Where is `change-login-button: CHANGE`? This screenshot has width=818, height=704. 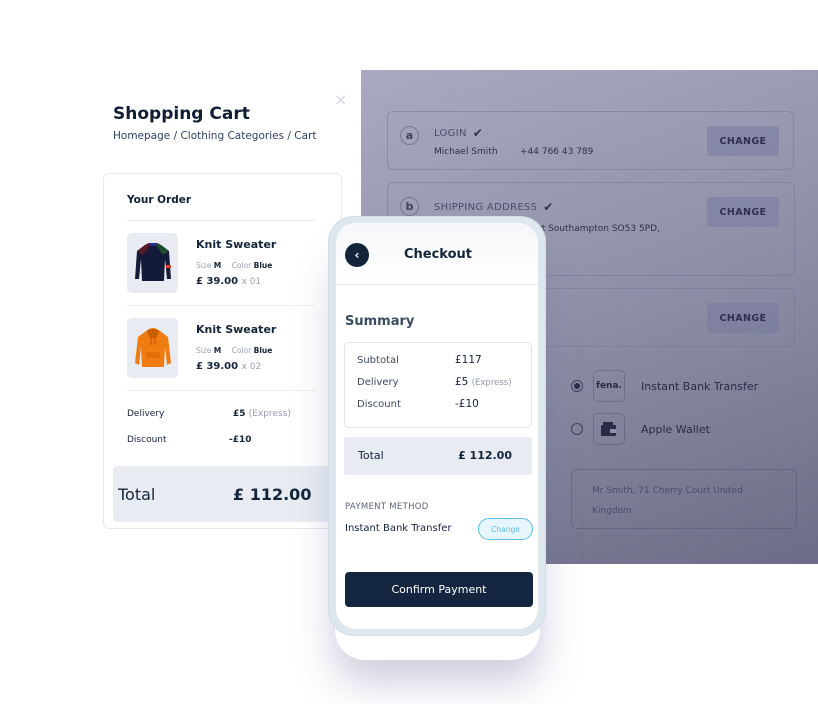 change-login-button: CHANGE is located at coordinates (743, 141).